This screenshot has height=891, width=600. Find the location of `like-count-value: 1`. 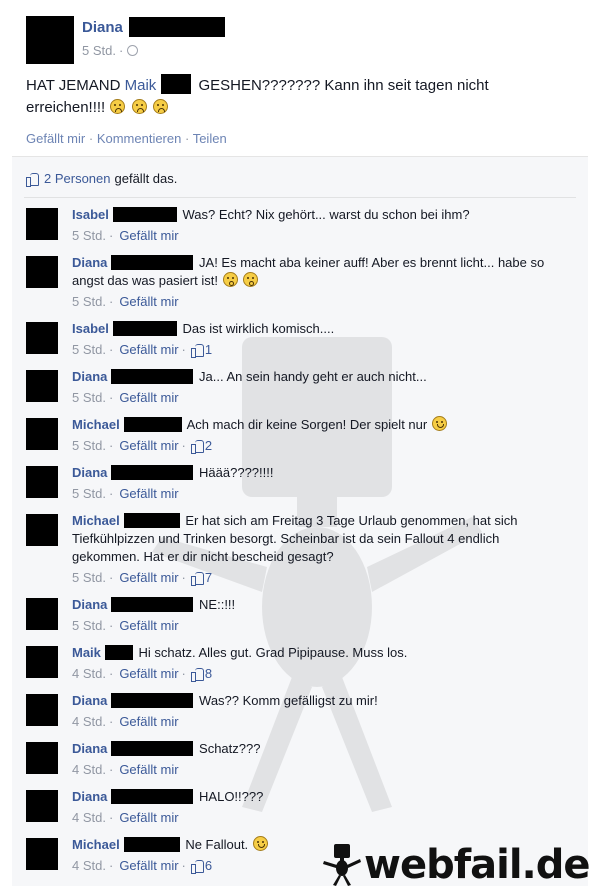

like-count-value: 1 is located at coordinates (208, 349).